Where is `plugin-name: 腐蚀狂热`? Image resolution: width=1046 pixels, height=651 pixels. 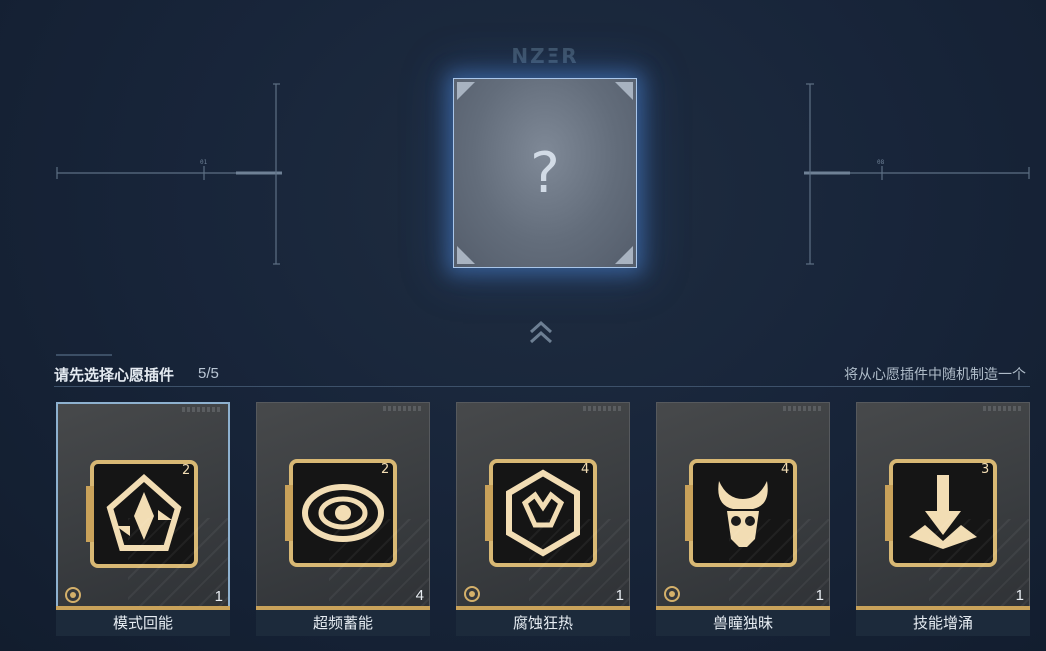 plugin-name: 腐蚀狂热 is located at coordinates (543, 623).